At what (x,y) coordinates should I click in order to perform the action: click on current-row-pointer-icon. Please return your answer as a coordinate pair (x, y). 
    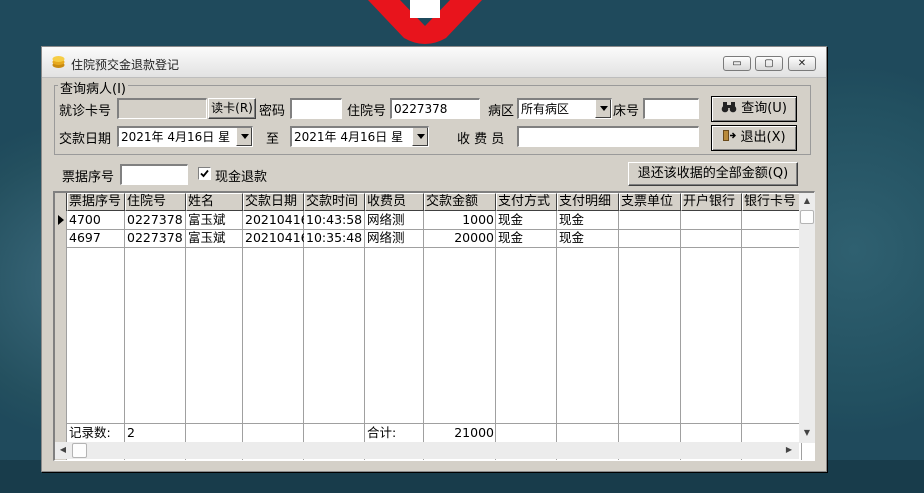
    Looking at the image, I should click on (61, 220).